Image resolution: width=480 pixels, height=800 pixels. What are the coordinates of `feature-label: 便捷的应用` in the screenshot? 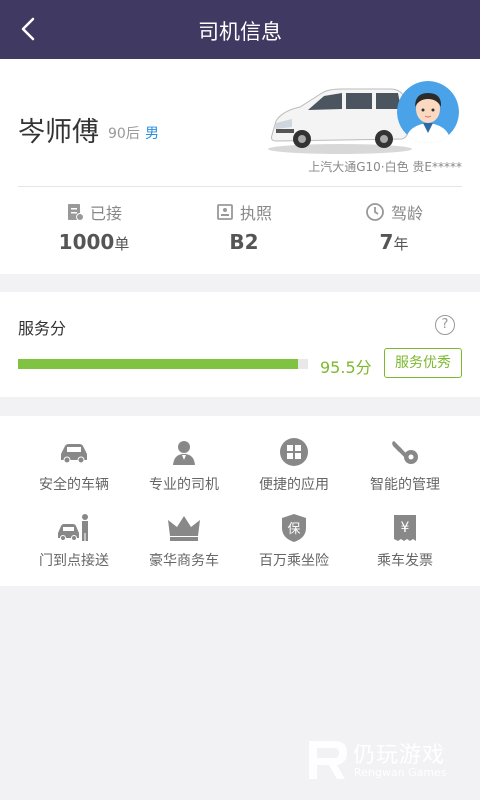 It's located at (294, 485).